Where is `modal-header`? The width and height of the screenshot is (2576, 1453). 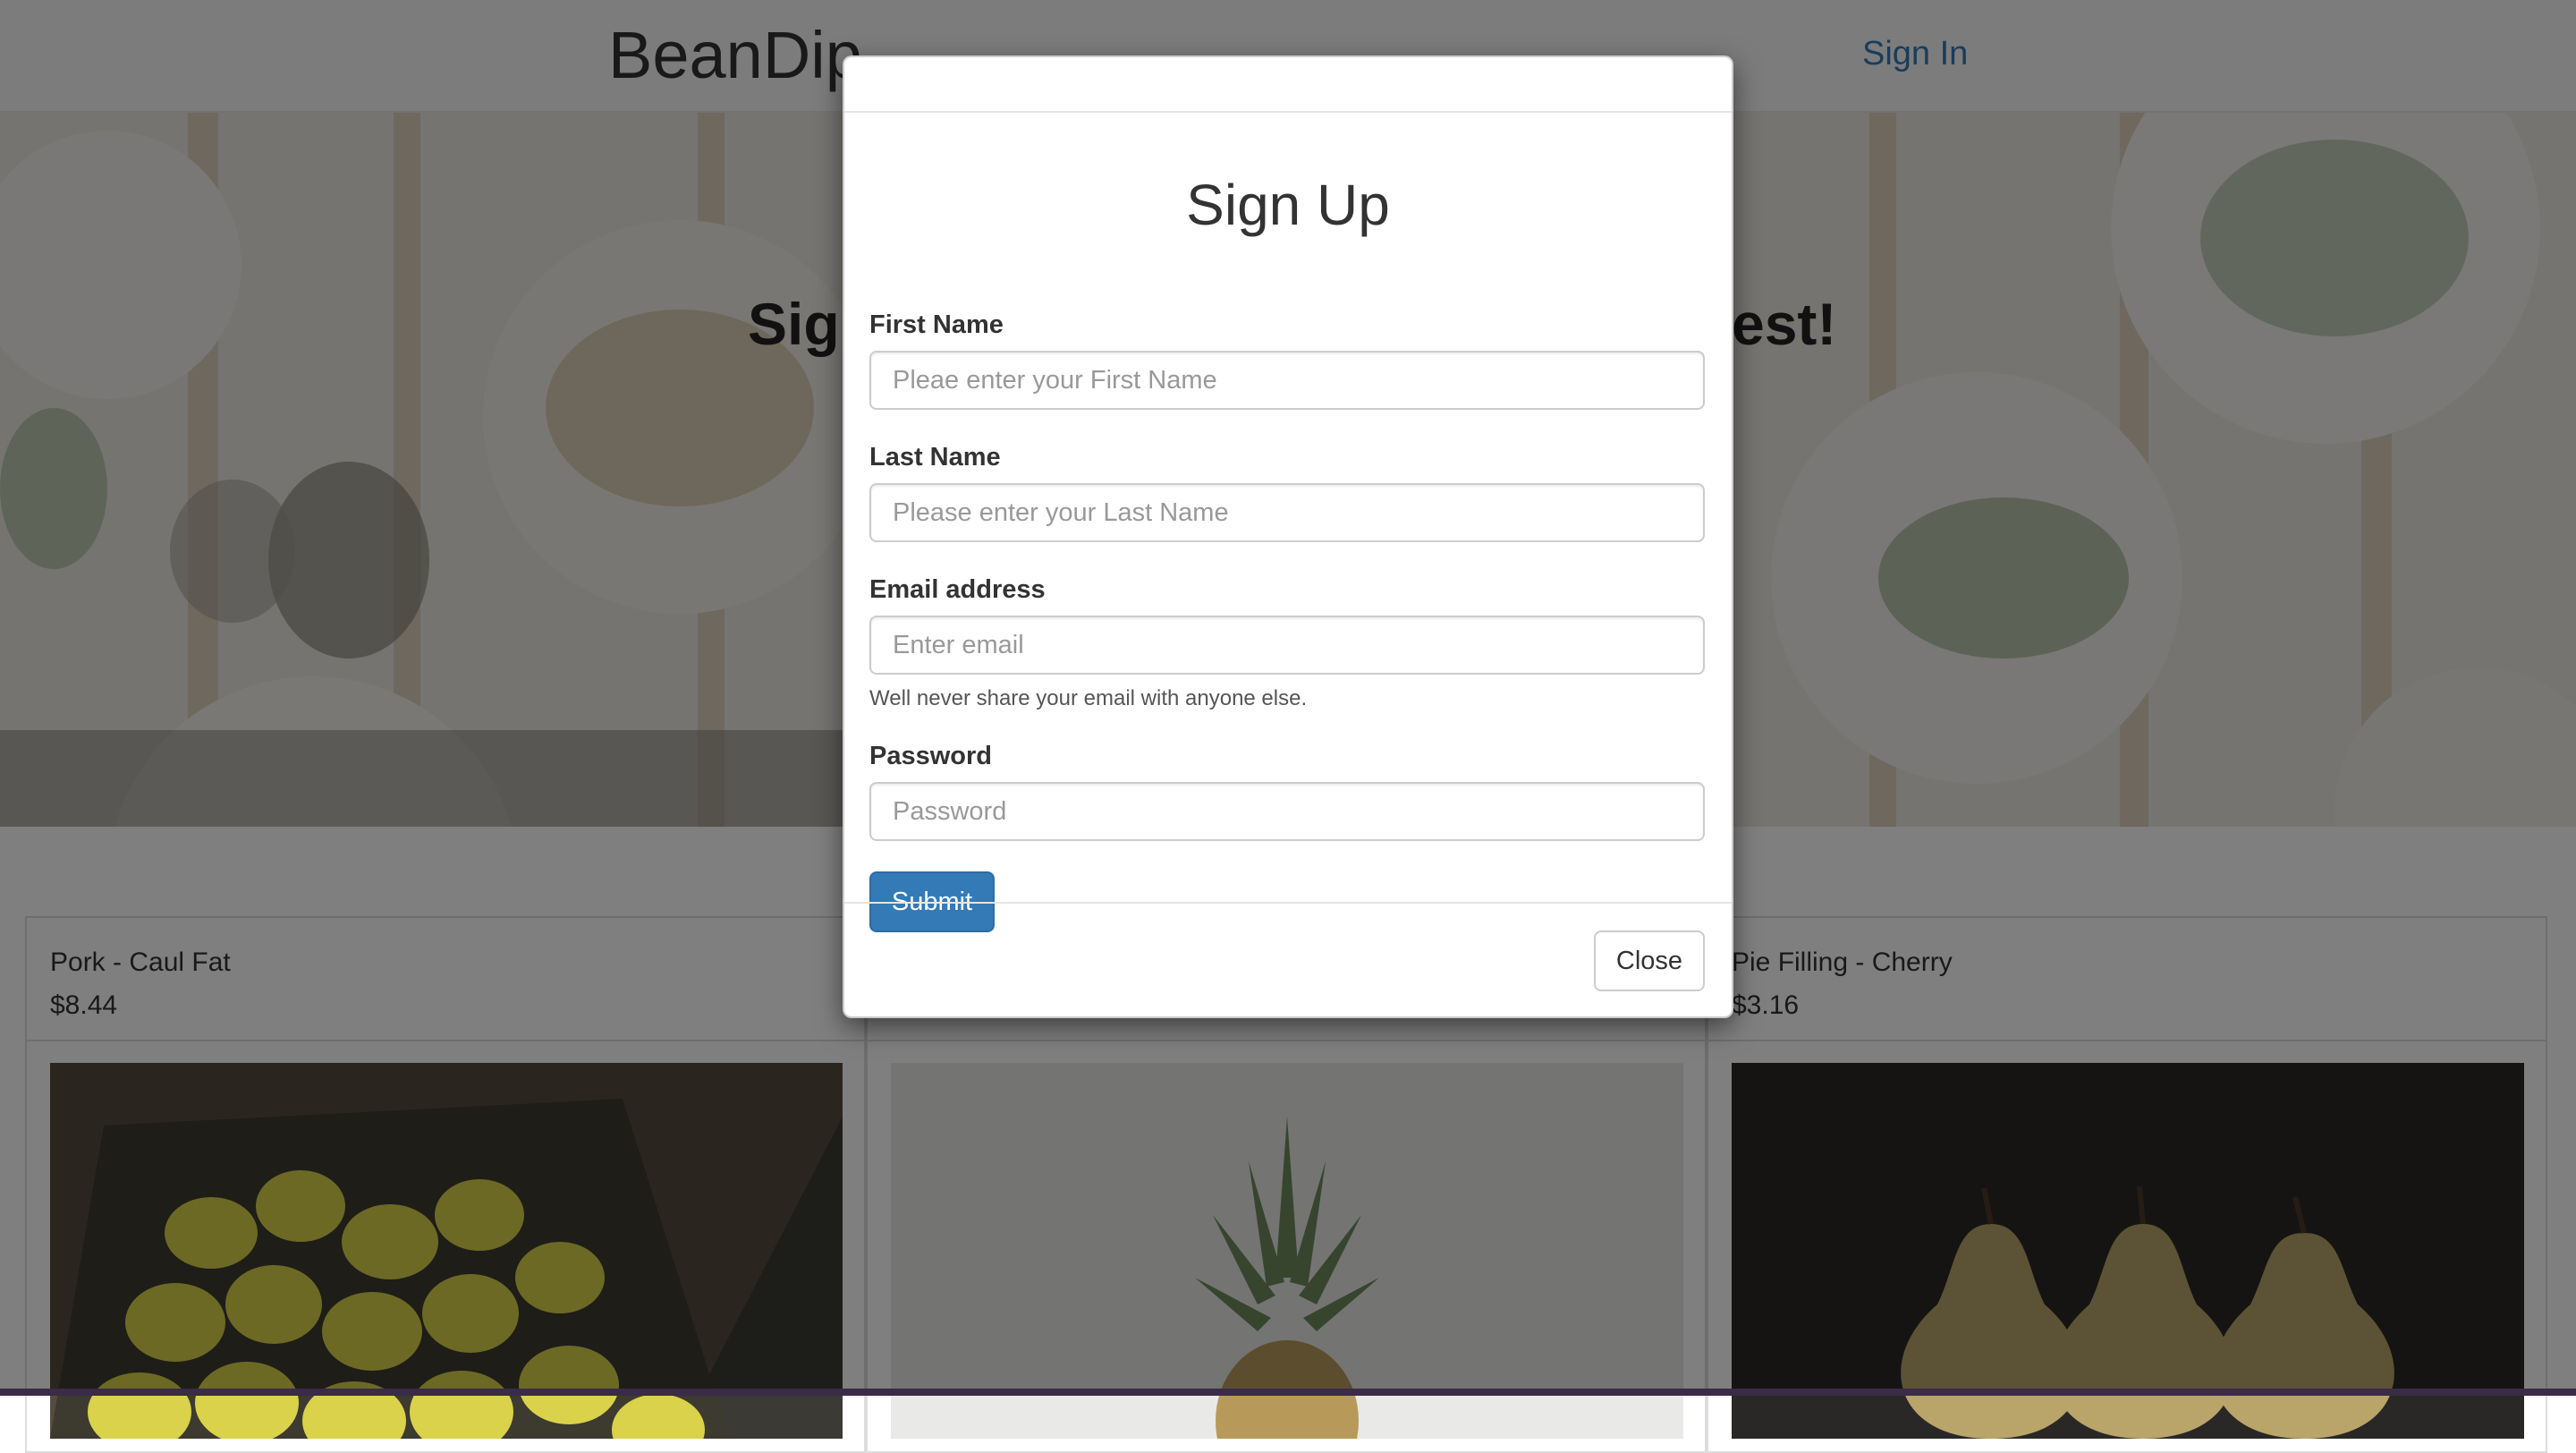
modal-header is located at coordinates (1288, 85).